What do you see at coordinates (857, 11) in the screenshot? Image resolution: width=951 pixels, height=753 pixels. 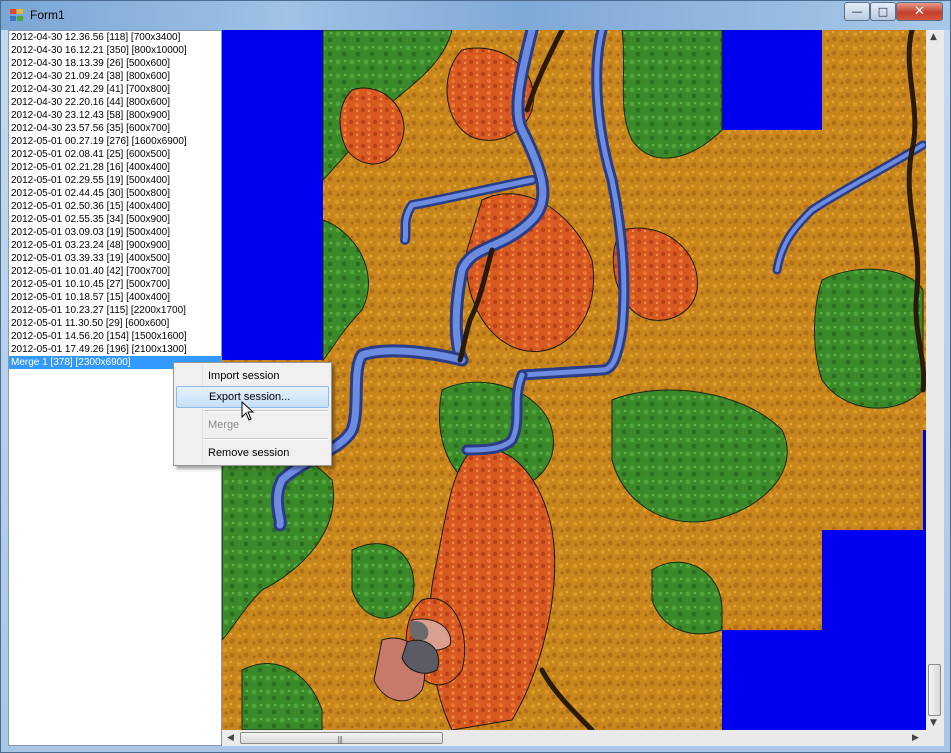 I see `minimize-button: —` at bounding box center [857, 11].